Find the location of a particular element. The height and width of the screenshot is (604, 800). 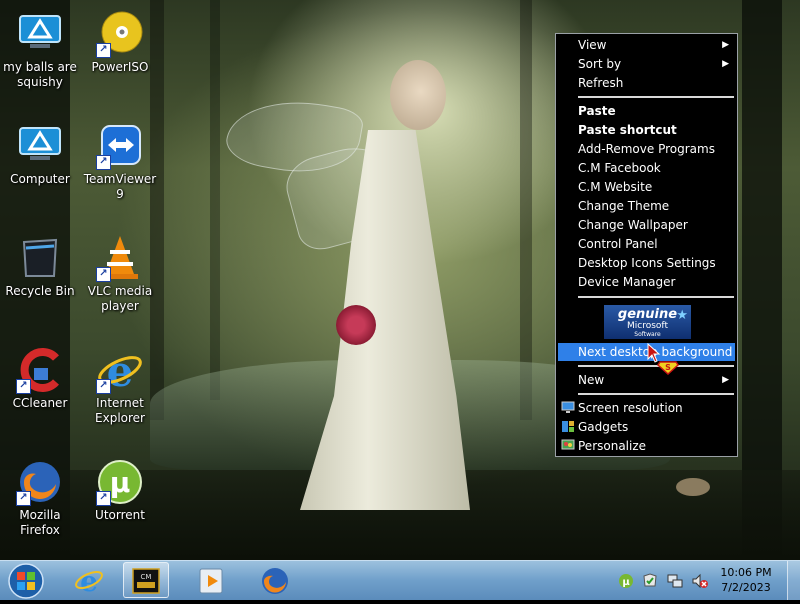

desktop-icon-recycle-bin: Recycle Bin is located at coordinates (40, 266).